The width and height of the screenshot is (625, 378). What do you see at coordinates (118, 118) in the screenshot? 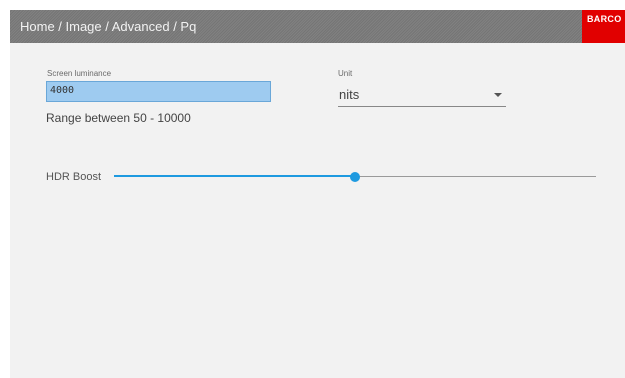
I see `range-hint: Range between 50 - 10000` at bounding box center [118, 118].